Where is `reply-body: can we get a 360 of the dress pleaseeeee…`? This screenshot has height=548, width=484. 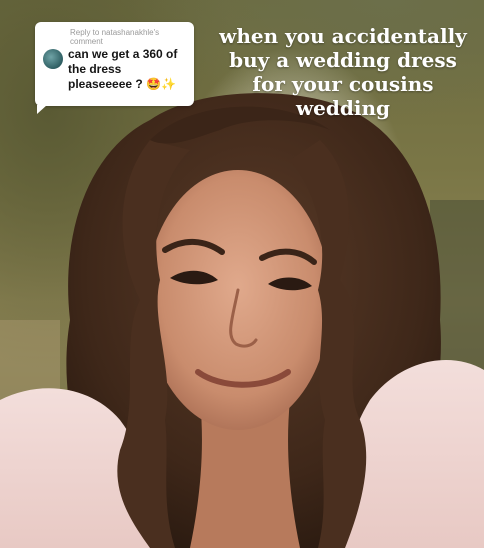 reply-body: can we get a 360 of the dress pleaseeeee… is located at coordinates (114, 69).